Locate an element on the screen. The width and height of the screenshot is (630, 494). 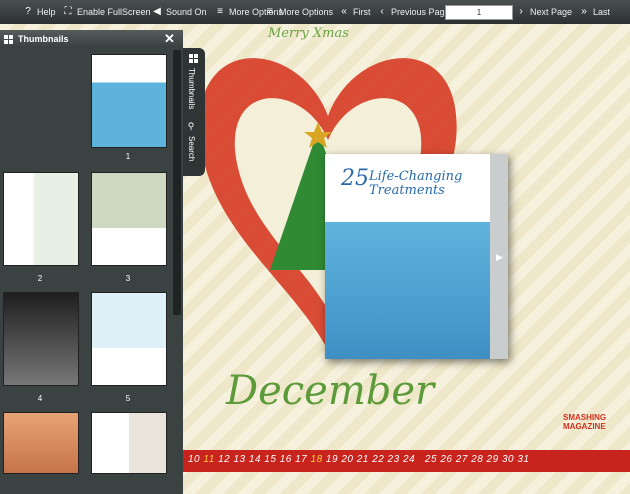
help-button: ? Help is located at coordinates (38, 12).